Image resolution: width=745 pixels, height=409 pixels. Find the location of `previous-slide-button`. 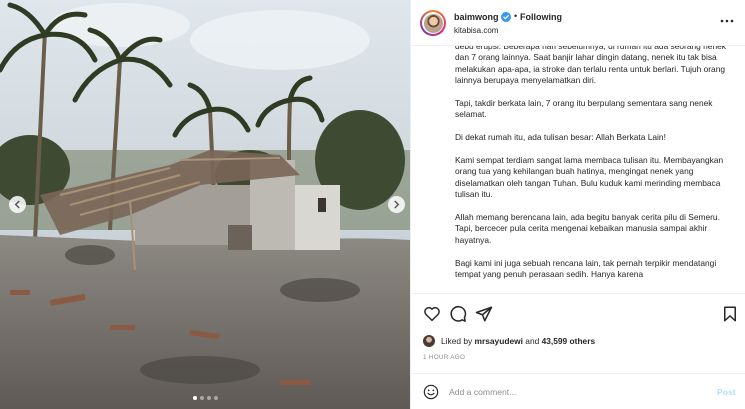

previous-slide-button is located at coordinates (17, 204).